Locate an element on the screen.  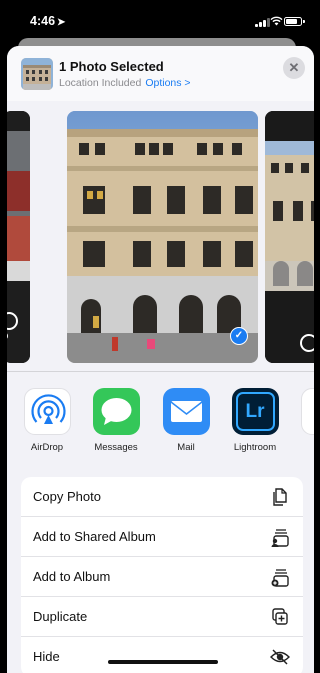
messages-icon is located at coordinates (116, 411).